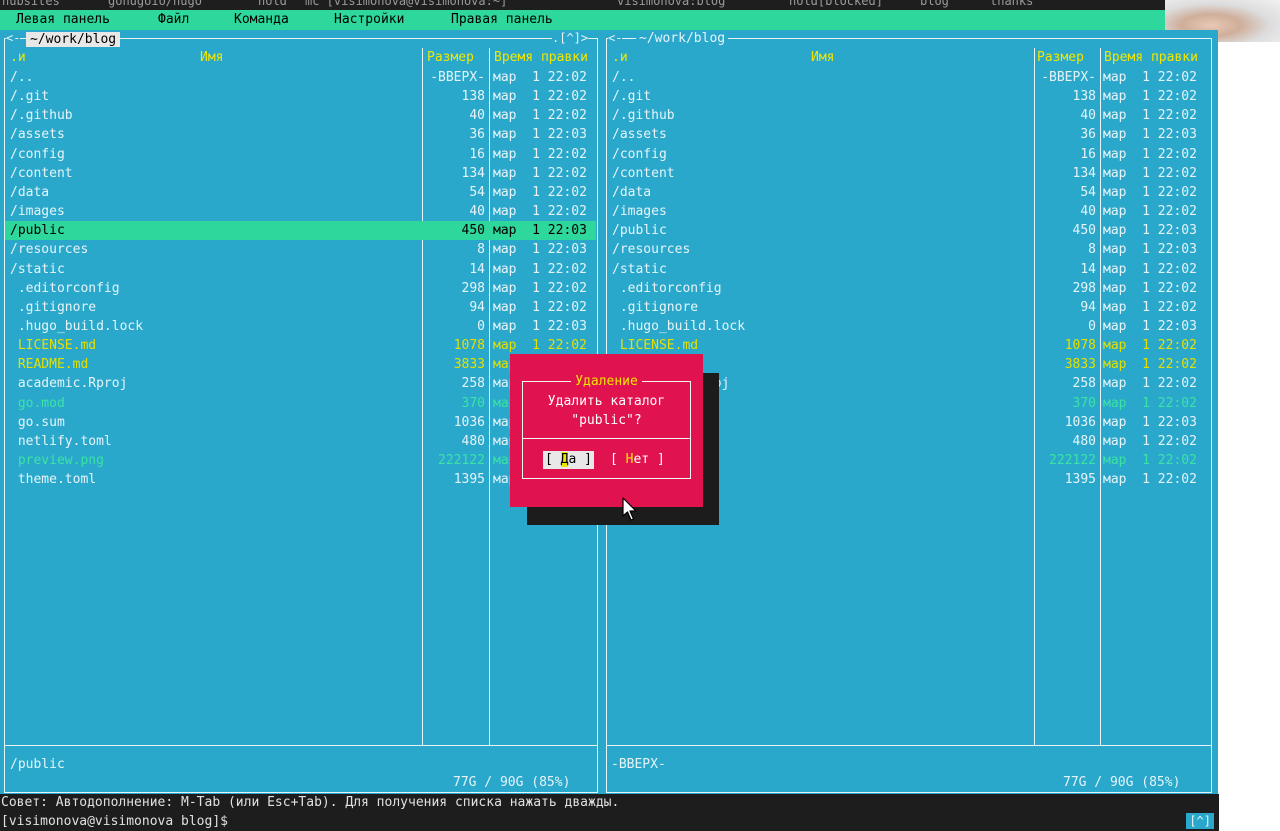 The width and height of the screenshot is (1280, 831). What do you see at coordinates (502, 19) in the screenshot?
I see `menu-right-panel: Правая панель` at bounding box center [502, 19].